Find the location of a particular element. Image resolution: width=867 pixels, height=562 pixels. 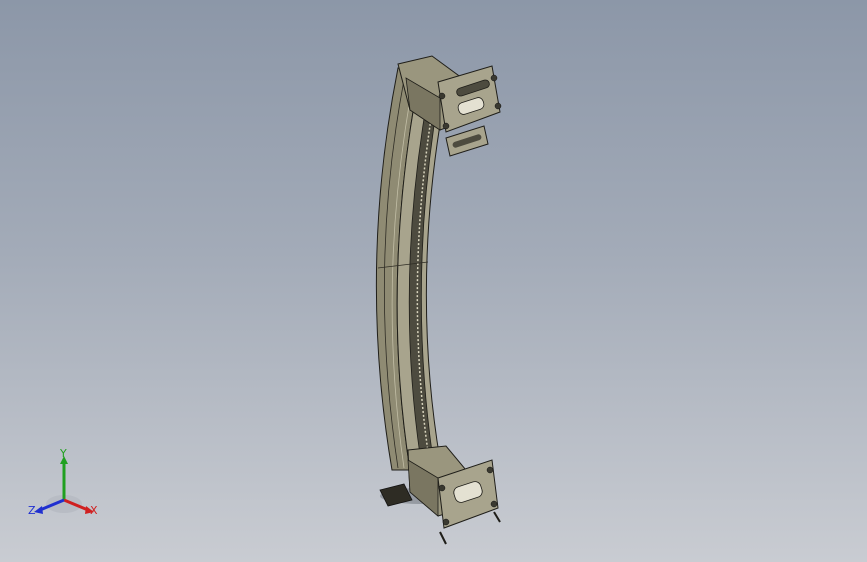

x-axis-label: X is located at coordinates (94, 510).